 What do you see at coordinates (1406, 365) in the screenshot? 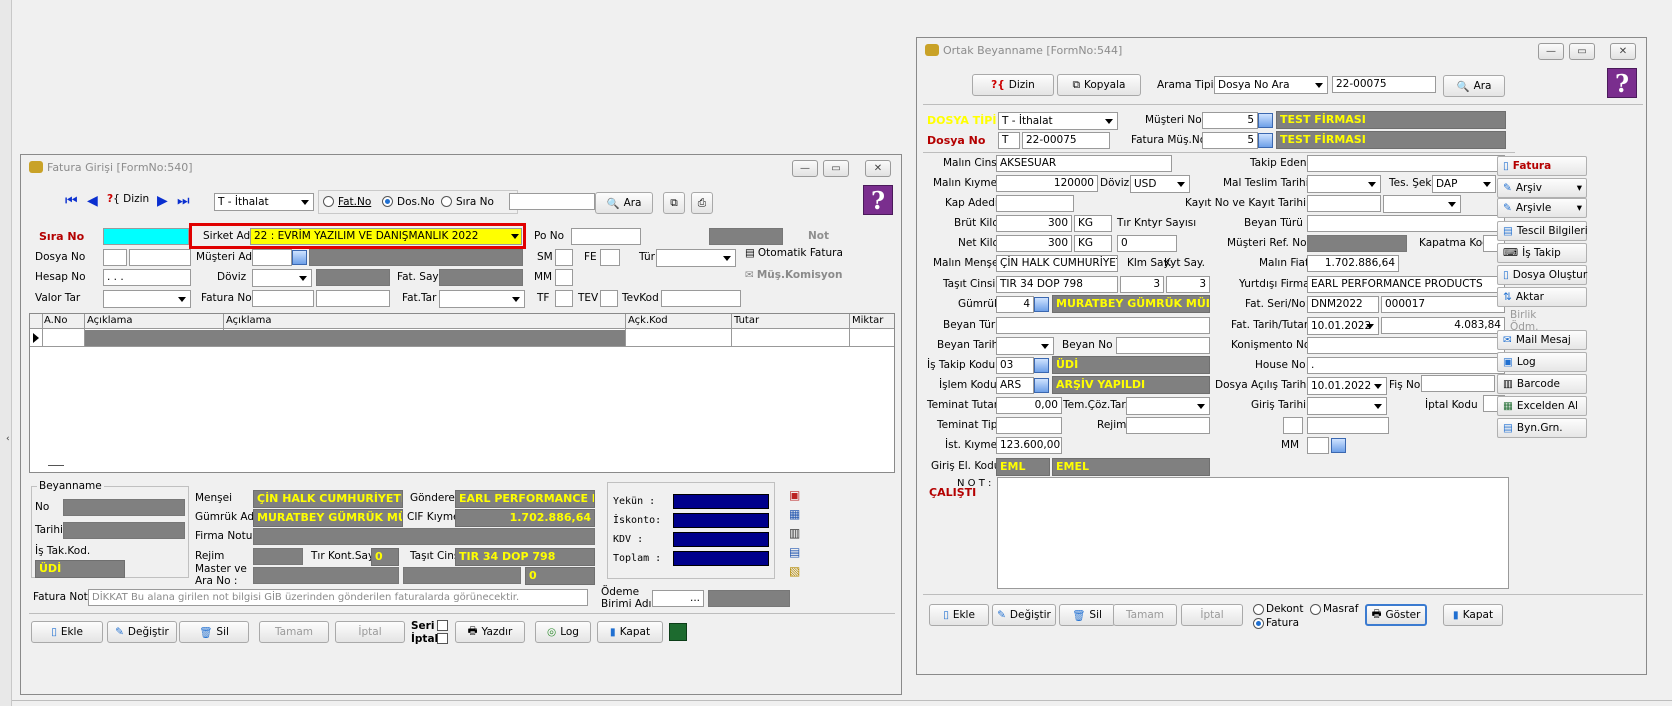
I see `house-no-field: .` at bounding box center [1406, 365].